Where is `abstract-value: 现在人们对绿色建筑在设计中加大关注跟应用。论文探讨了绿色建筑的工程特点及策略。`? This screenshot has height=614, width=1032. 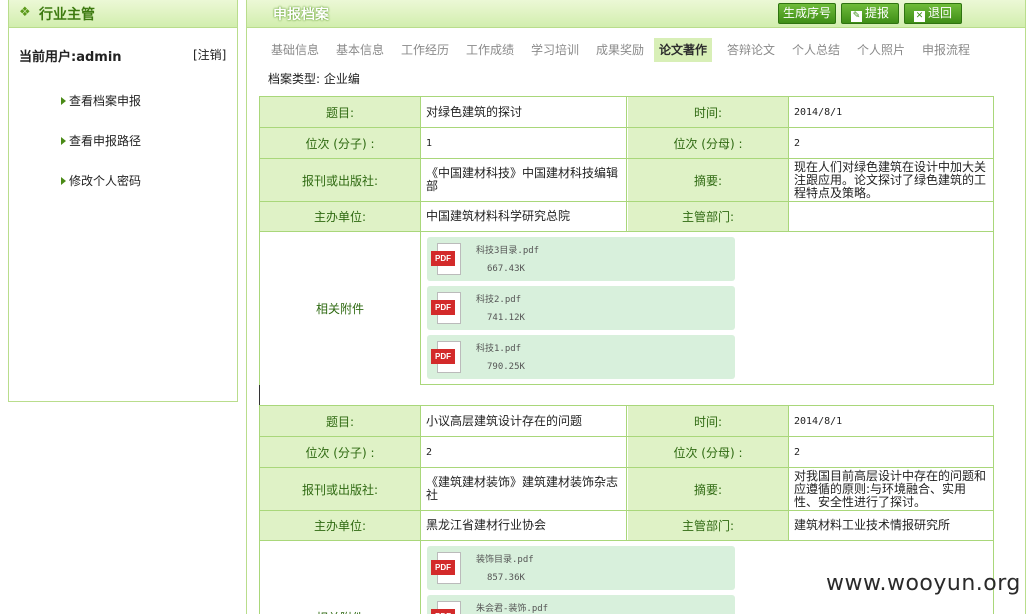 abstract-value: 现在人们对绿色建筑在设计中加大关注跟应用。论文探讨了绿色建筑的工程特点及策略。 is located at coordinates (890, 179).